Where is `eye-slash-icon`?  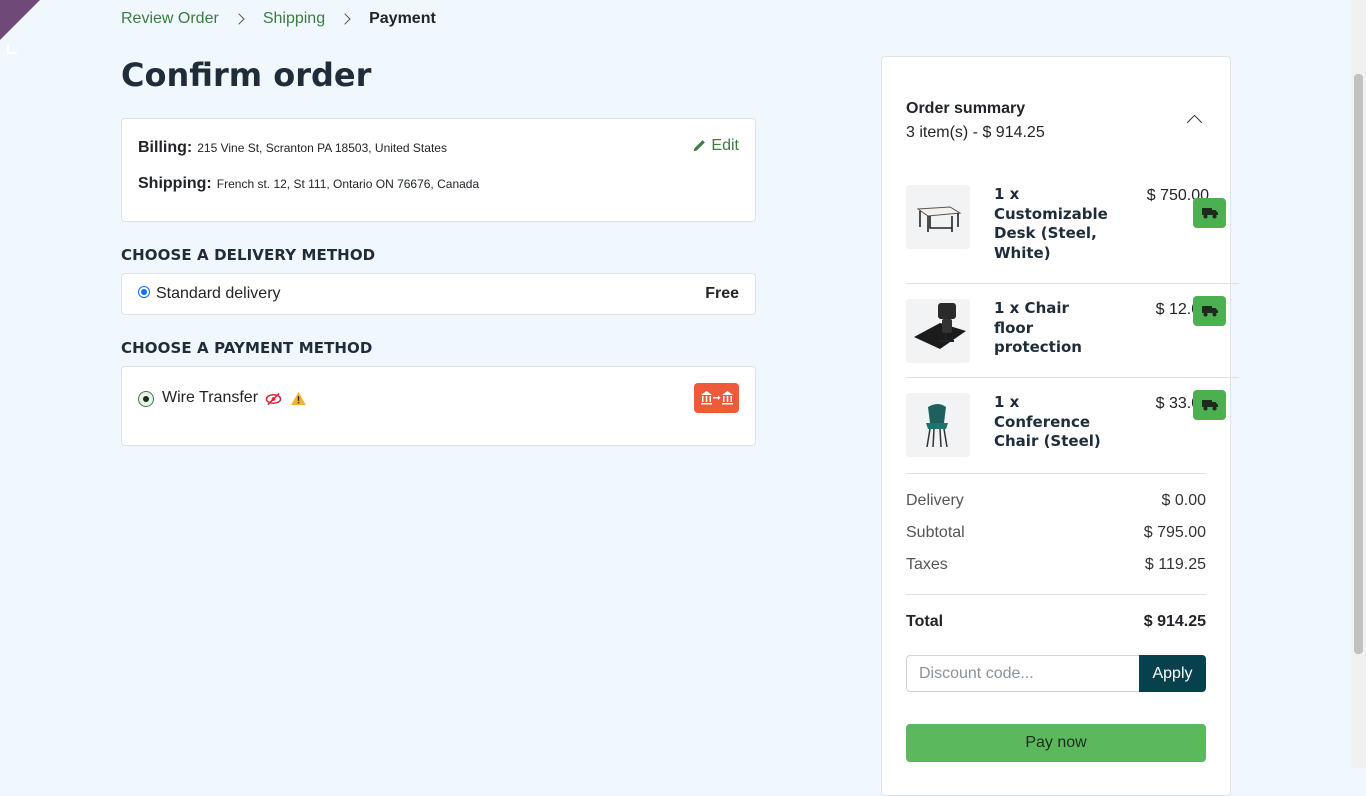 eye-slash-icon is located at coordinates (273, 398).